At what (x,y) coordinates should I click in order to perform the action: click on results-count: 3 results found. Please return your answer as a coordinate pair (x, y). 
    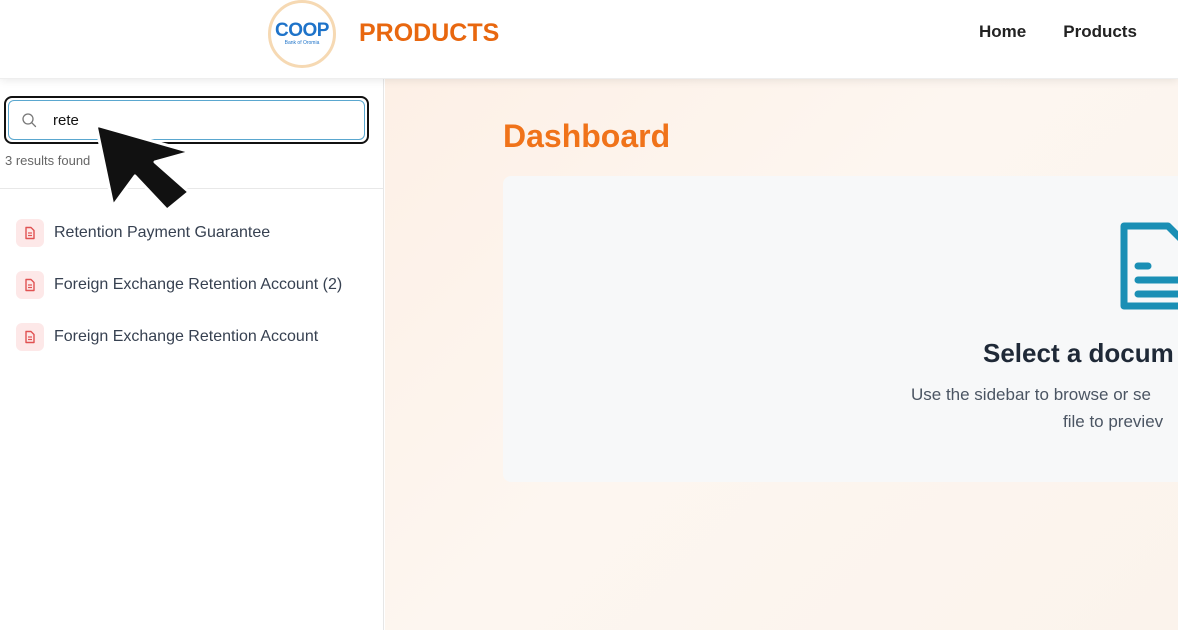
    Looking at the image, I should click on (48, 160).